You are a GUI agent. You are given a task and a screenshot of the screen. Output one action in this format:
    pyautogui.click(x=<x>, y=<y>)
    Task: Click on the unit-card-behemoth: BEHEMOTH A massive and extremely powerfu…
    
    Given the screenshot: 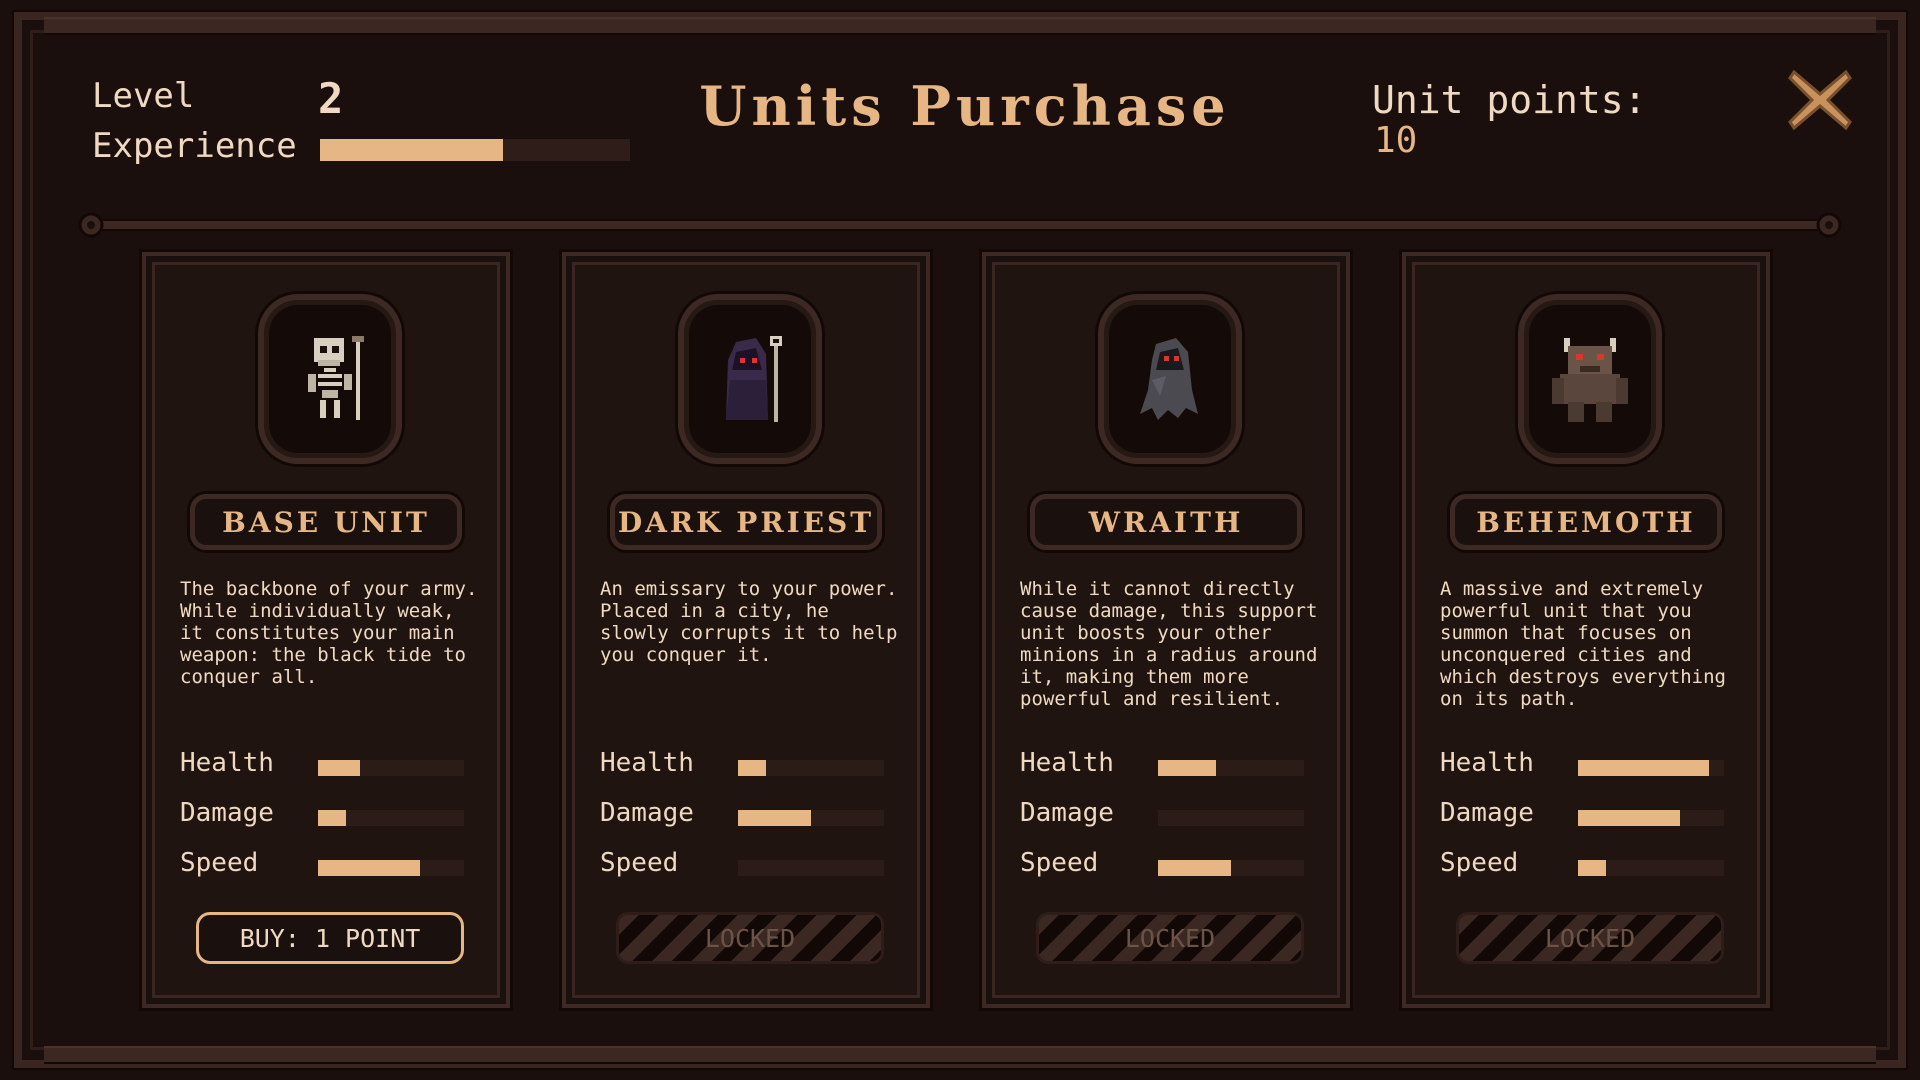 What is the action you would take?
    pyautogui.click(x=1586, y=630)
    